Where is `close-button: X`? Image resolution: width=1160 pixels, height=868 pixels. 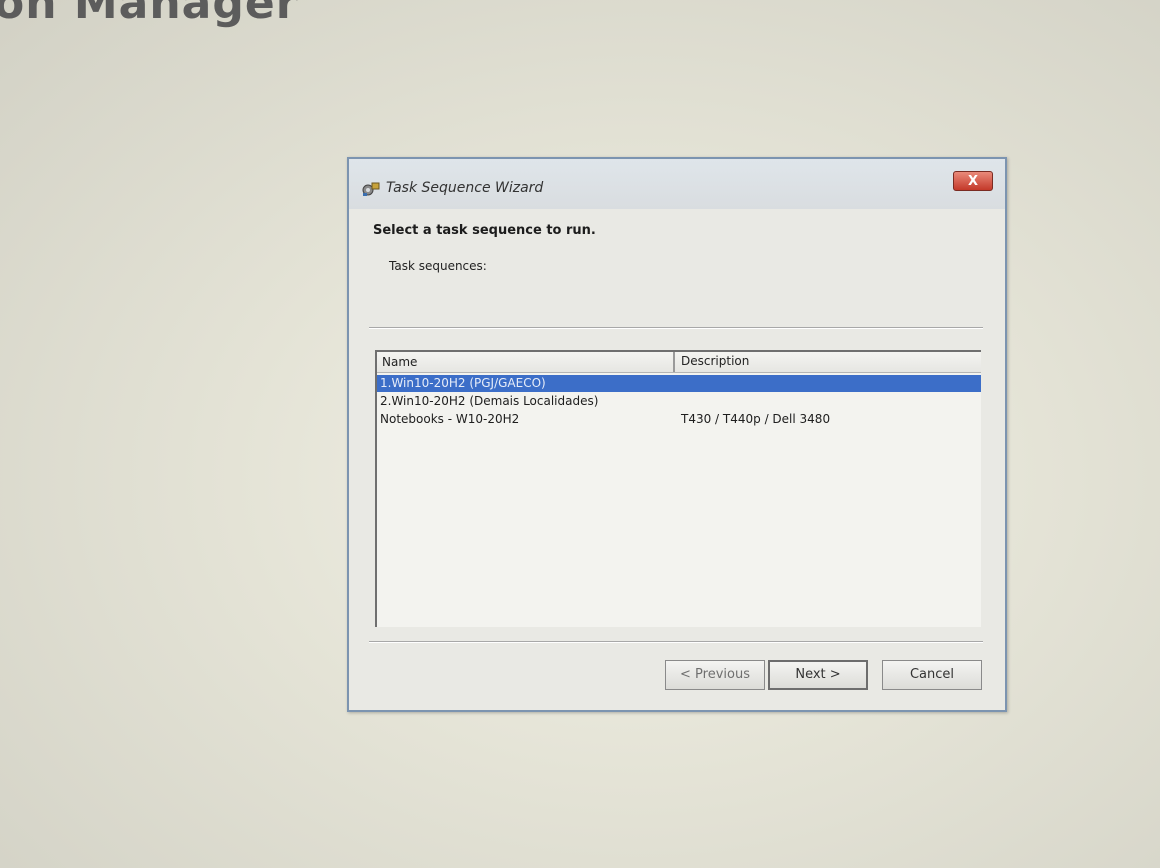 close-button: X is located at coordinates (973, 181).